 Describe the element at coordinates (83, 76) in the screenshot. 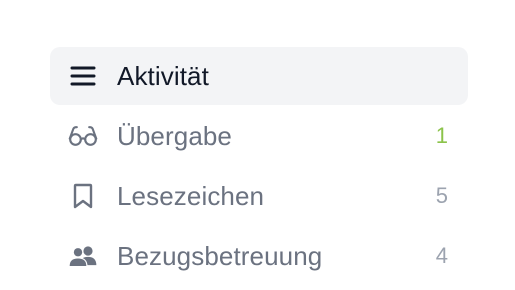

I see `menu-lines-icon` at that location.